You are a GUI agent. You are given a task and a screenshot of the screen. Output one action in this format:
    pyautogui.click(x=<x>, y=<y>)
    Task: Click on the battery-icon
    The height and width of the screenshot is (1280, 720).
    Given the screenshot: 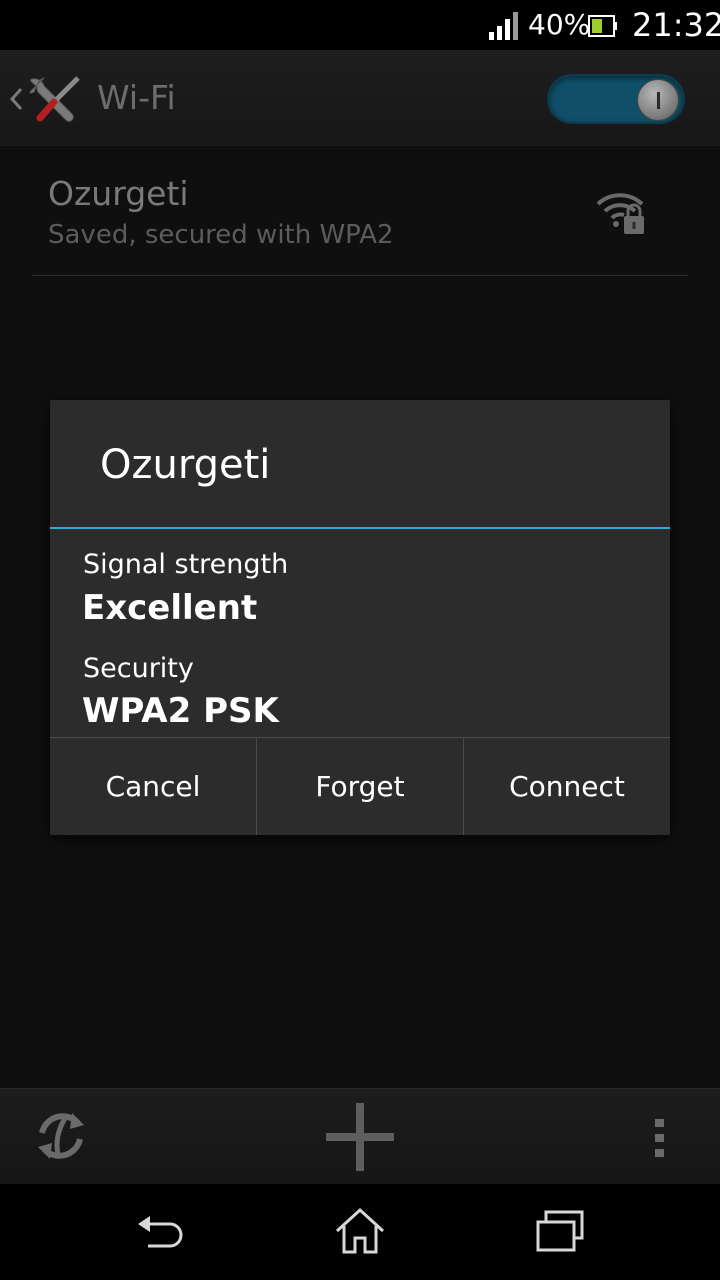 What is the action you would take?
    pyautogui.click(x=602, y=26)
    